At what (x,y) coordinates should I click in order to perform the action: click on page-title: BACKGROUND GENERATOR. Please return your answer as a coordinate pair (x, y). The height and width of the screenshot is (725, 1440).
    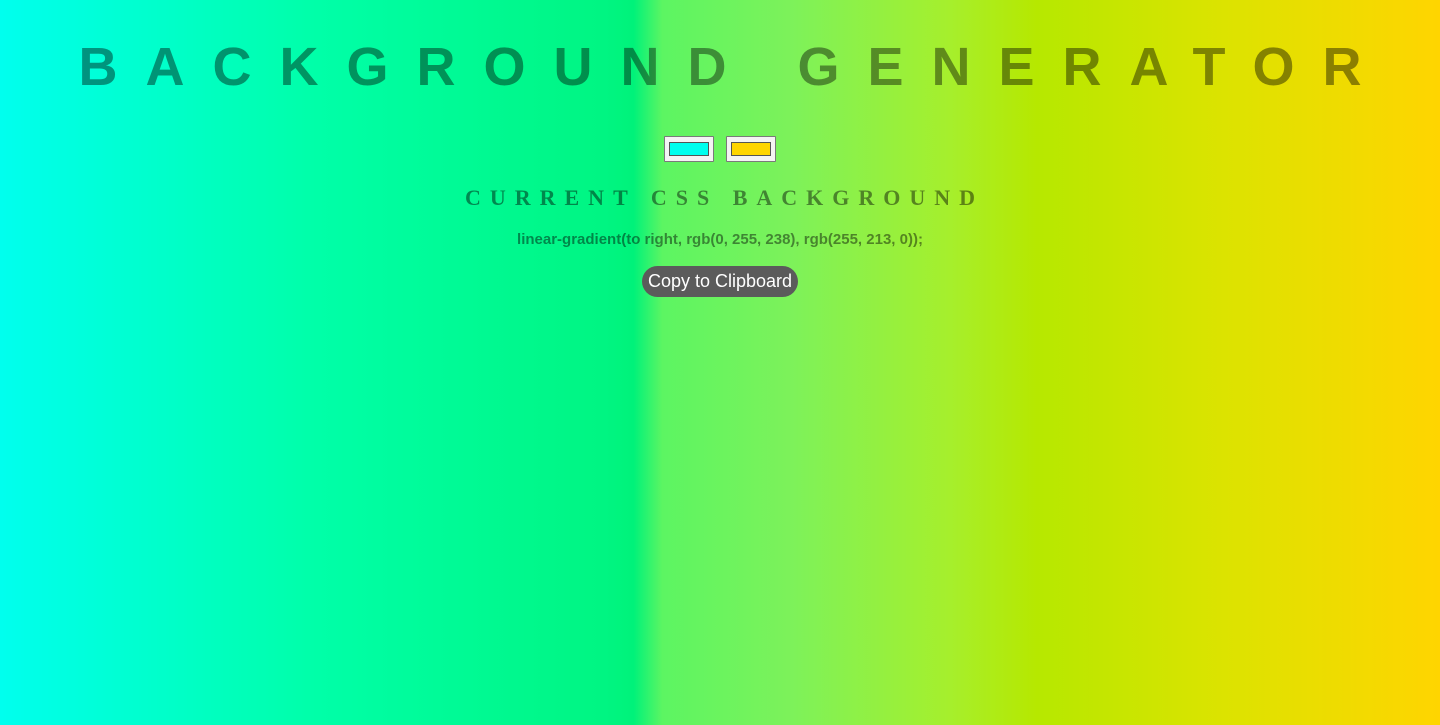
    Looking at the image, I should click on (734, 67).